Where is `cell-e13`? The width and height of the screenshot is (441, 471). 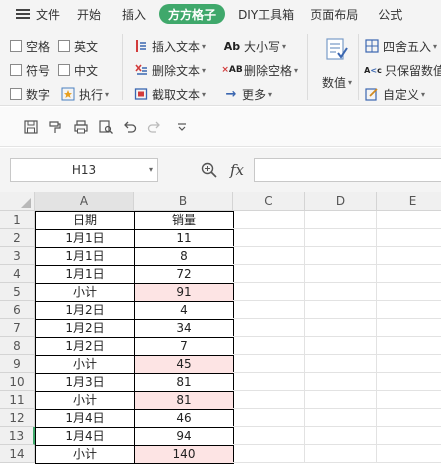 cell-e13 is located at coordinates (409, 436).